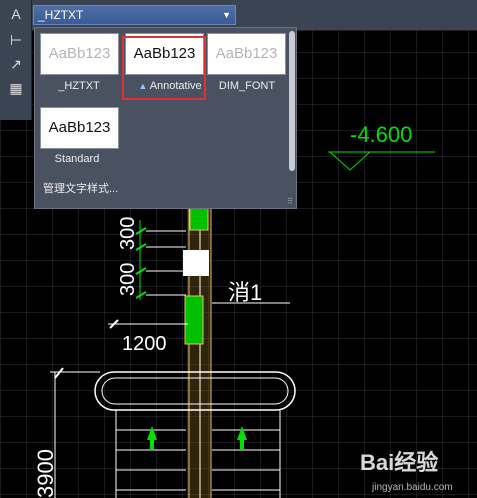  What do you see at coordinates (381, 134) in the screenshot?
I see `elevation-label: -4.600` at bounding box center [381, 134].